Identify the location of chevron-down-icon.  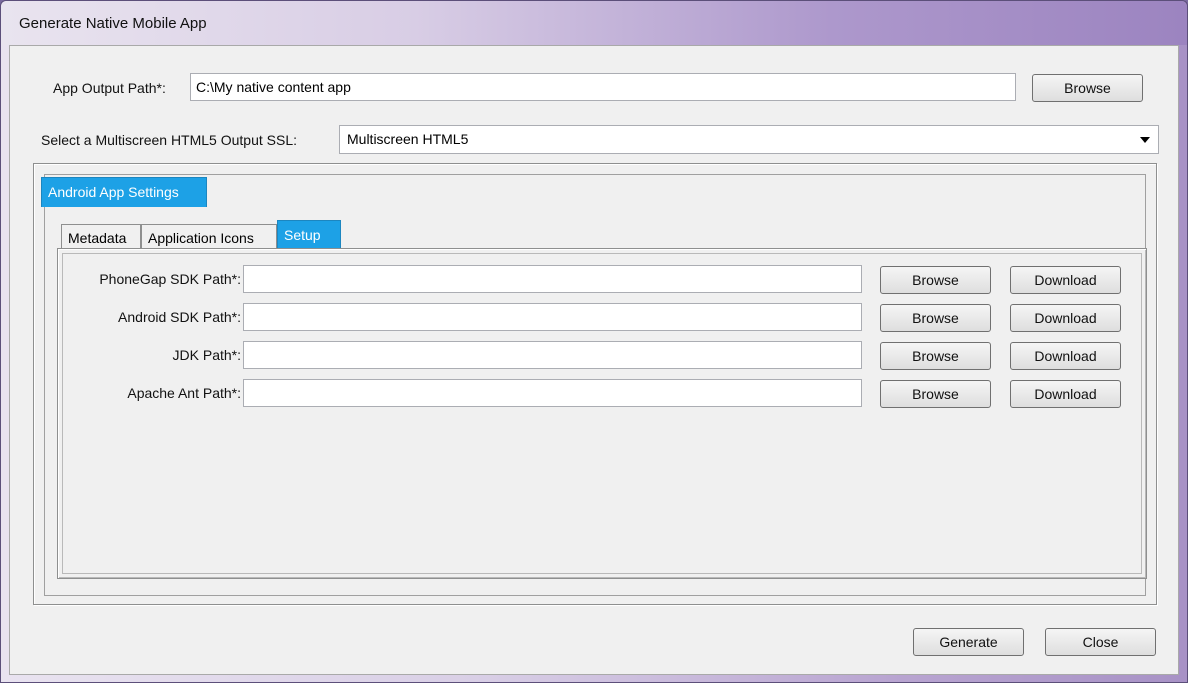
(1145, 140).